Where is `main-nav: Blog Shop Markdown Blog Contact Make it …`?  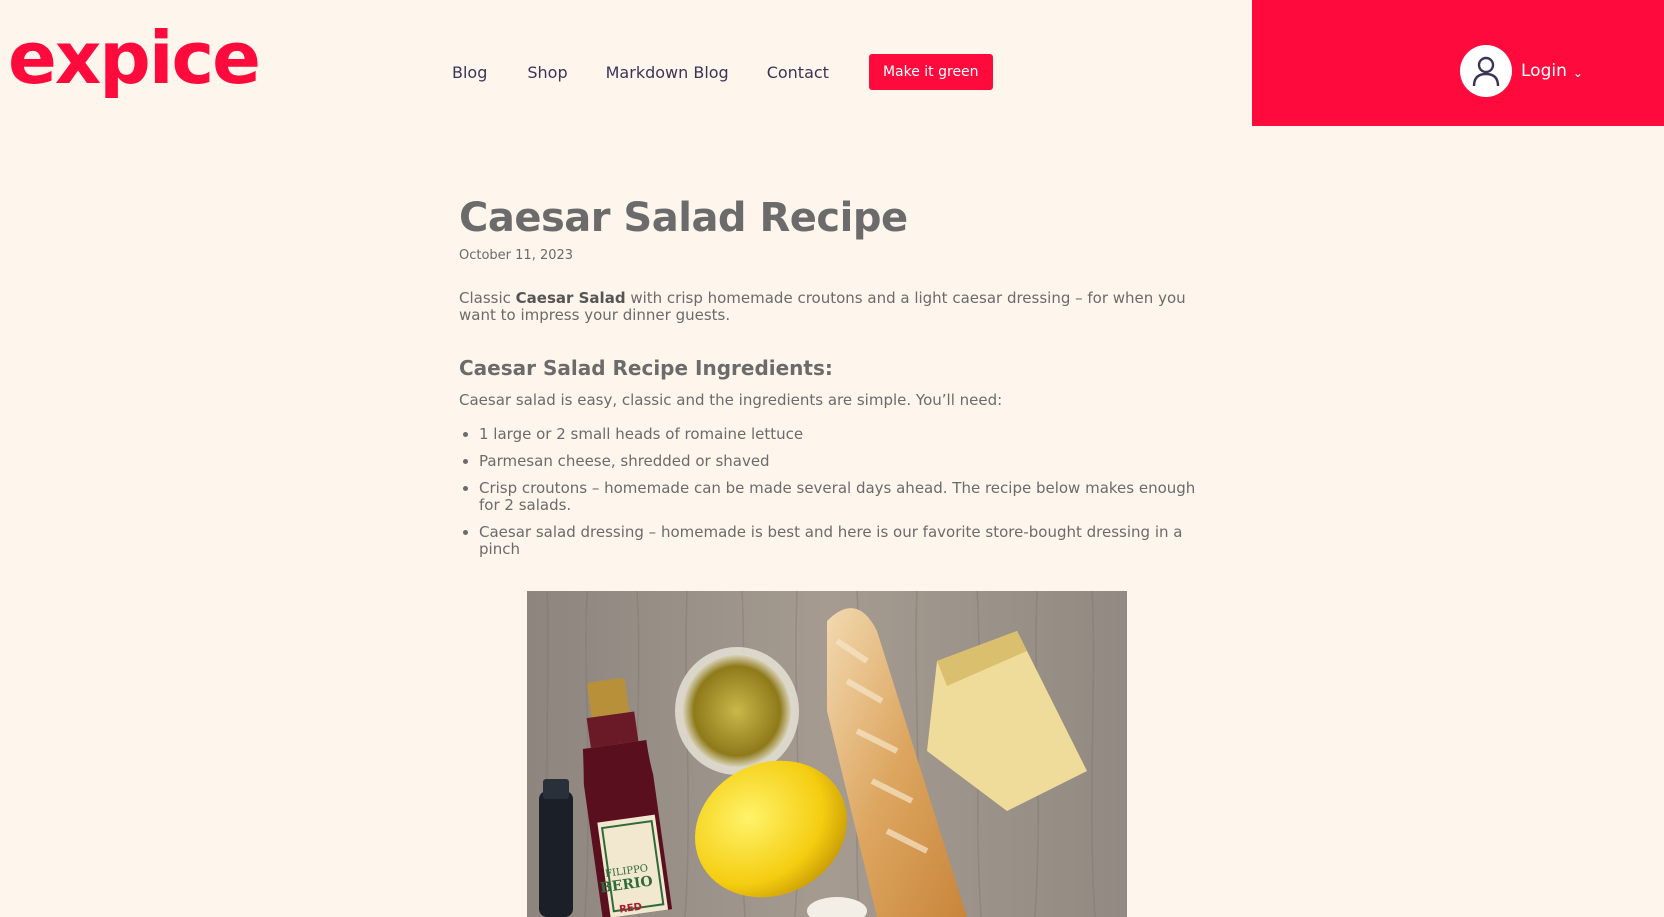
main-nav: Blog Shop Markdown Blog Contact Make it … is located at coordinates (722, 72).